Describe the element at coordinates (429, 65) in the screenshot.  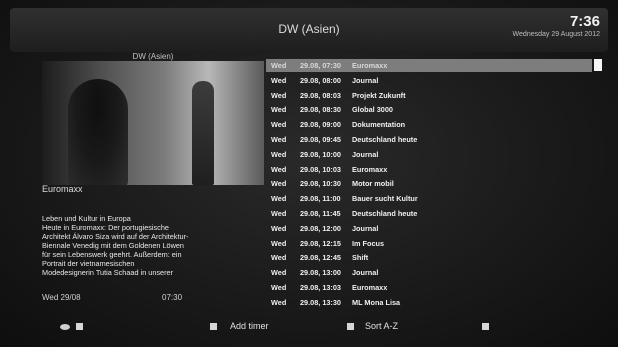
I see `epg-row: Wed 29.08, 07:30 Euromaxx` at that location.